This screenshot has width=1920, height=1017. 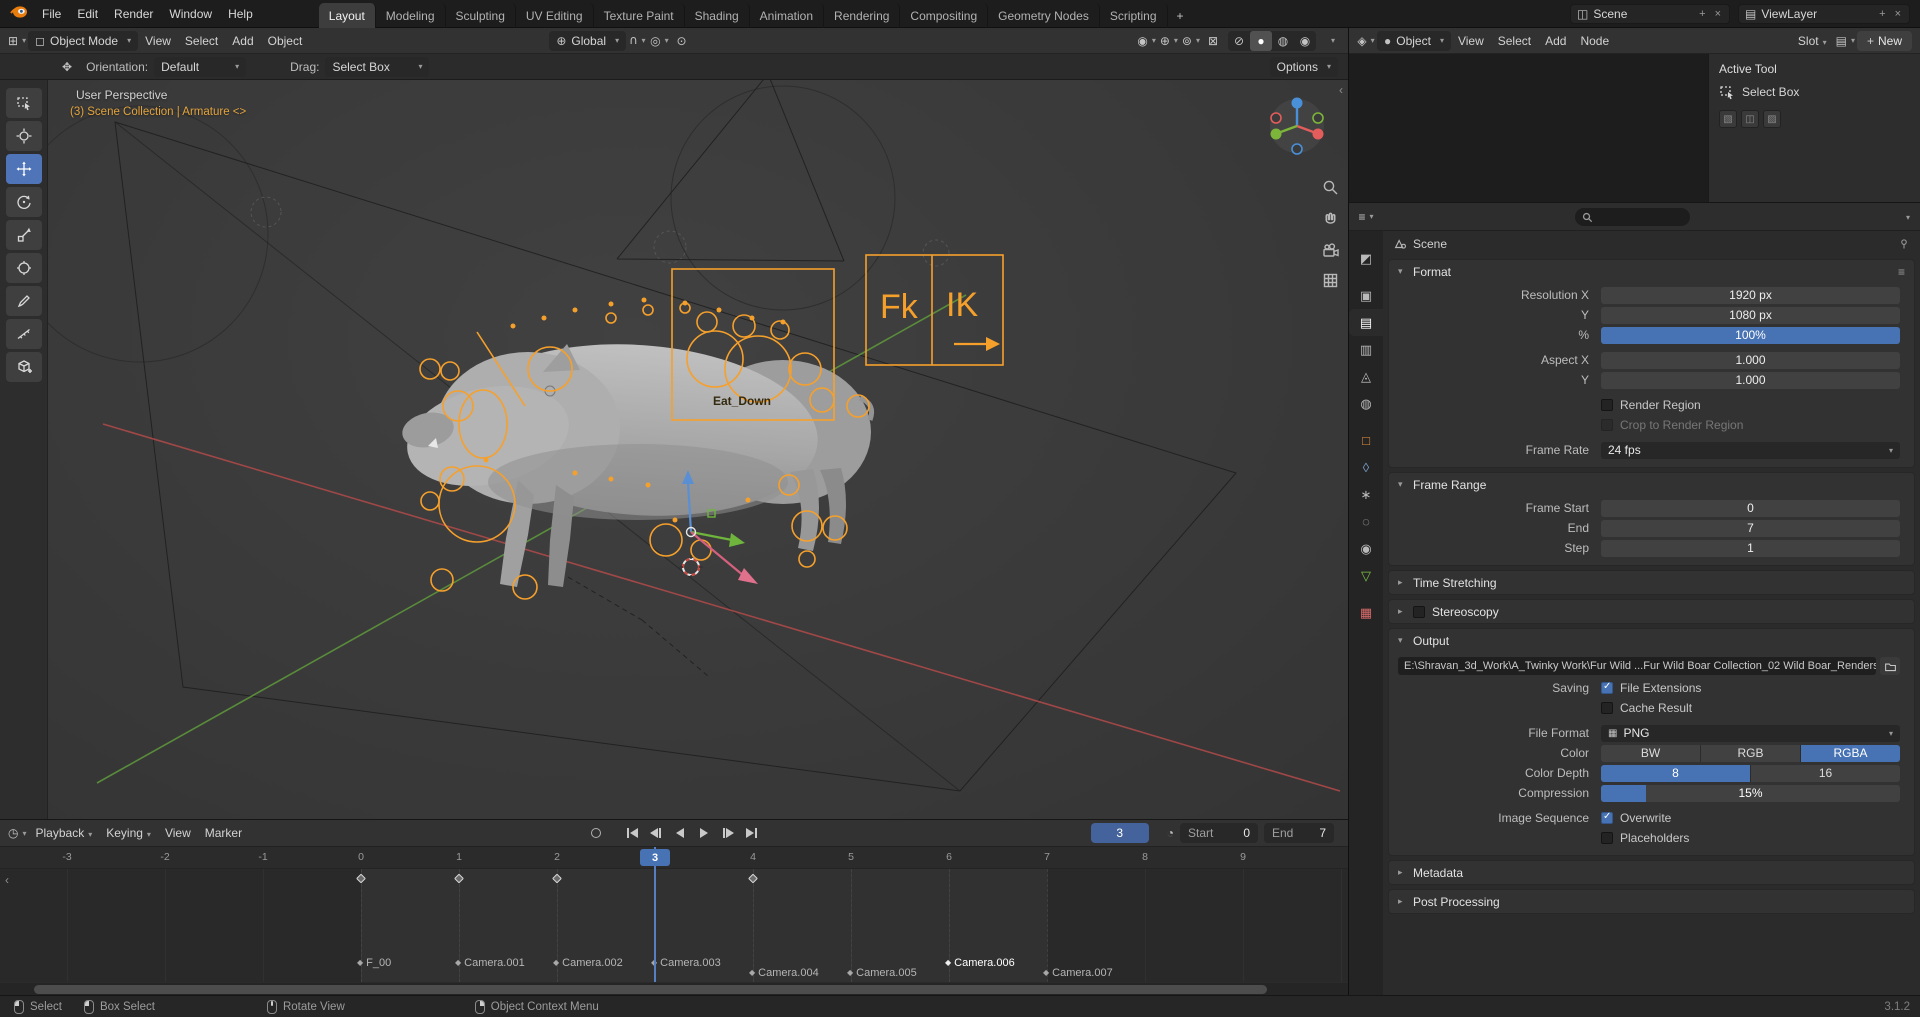 What do you see at coordinates (1650, 13) in the screenshot?
I see `scene-selector: ◫ Scene + ×` at bounding box center [1650, 13].